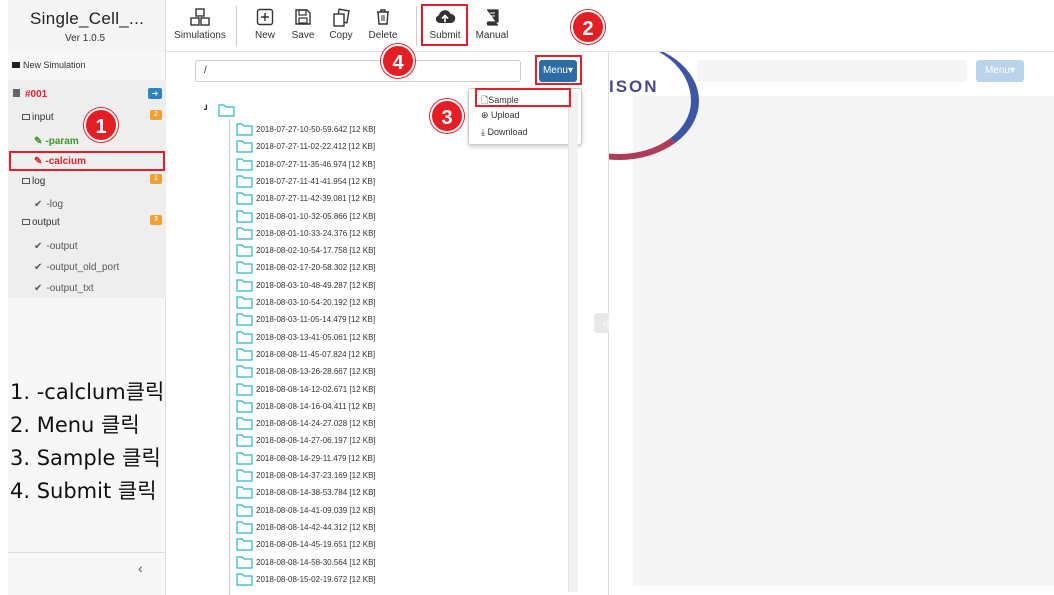  Describe the element at coordinates (341, 19) in the screenshot. I see `copy-icon` at that location.